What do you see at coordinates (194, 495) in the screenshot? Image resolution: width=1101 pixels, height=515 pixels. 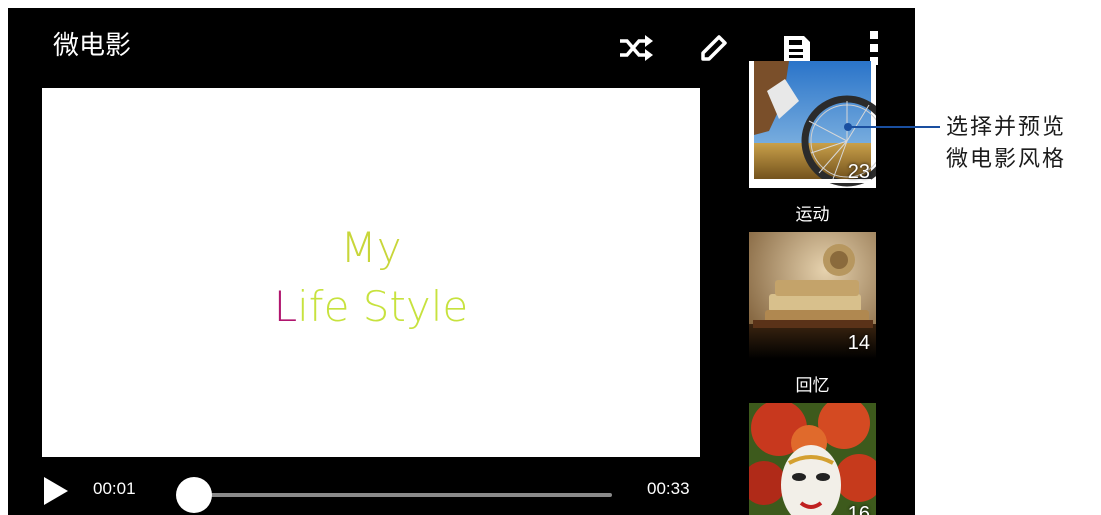 I see `seek-thumb` at bounding box center [194, 495].